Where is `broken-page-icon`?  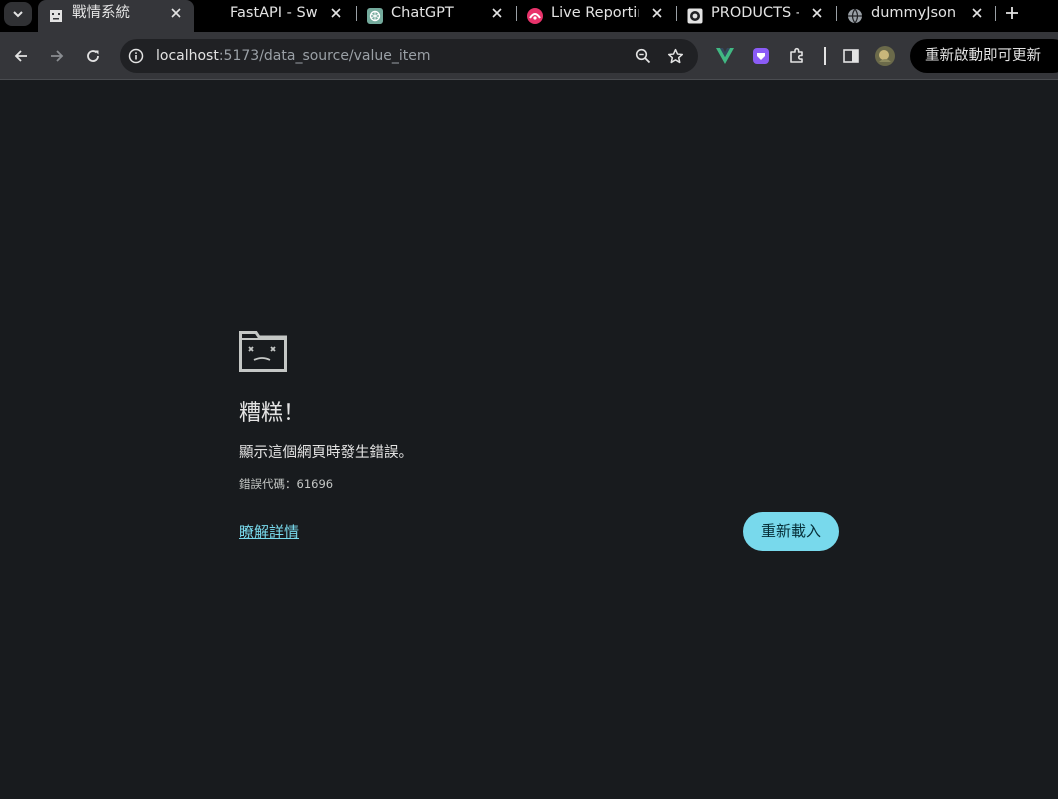
broken-page-icon is located at coordinates (56, 16).